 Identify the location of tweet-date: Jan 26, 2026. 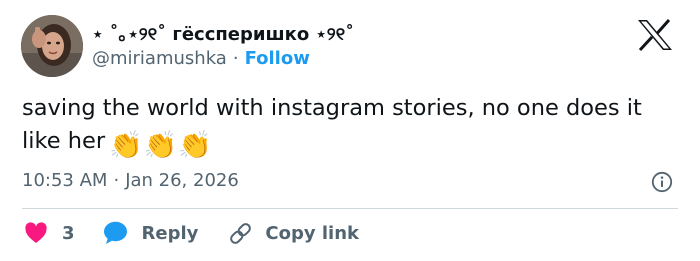
(182, 180).